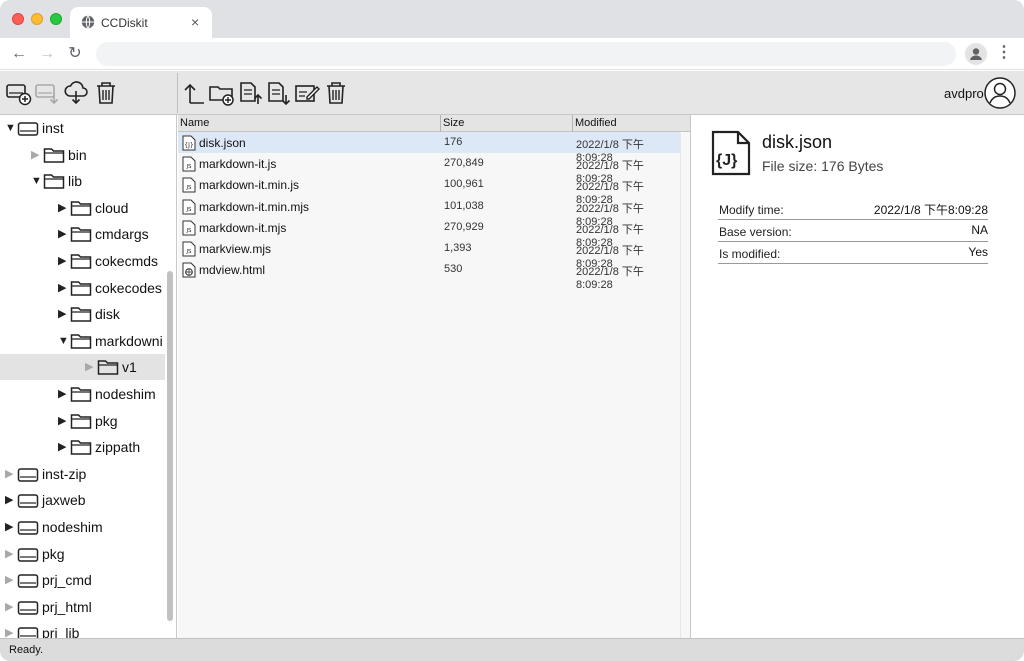 This screenshot has width=1024, height=661. Describe the element at coordinates (750, 254) in the screenshot. I see `property-key: Is modified:` at that location.